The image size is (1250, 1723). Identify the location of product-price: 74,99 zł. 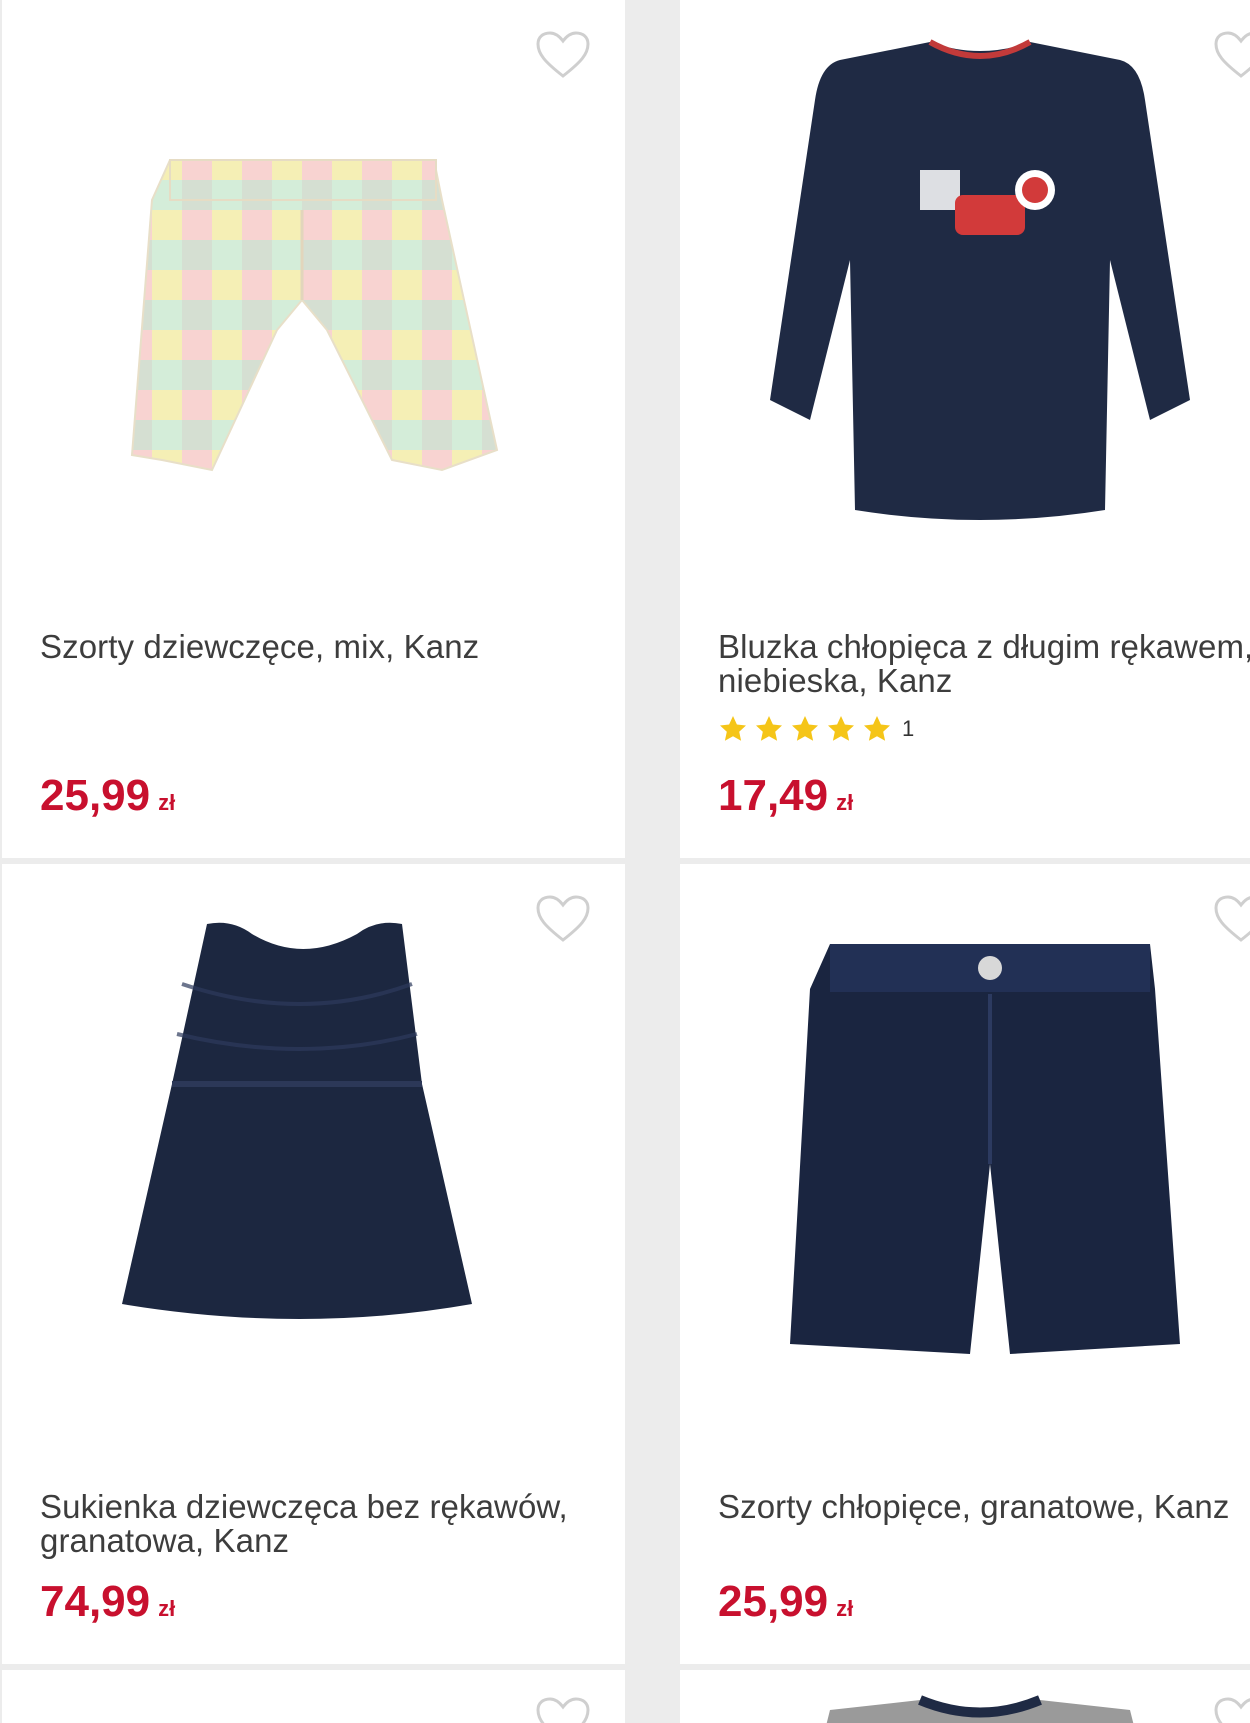
(107, 1605).